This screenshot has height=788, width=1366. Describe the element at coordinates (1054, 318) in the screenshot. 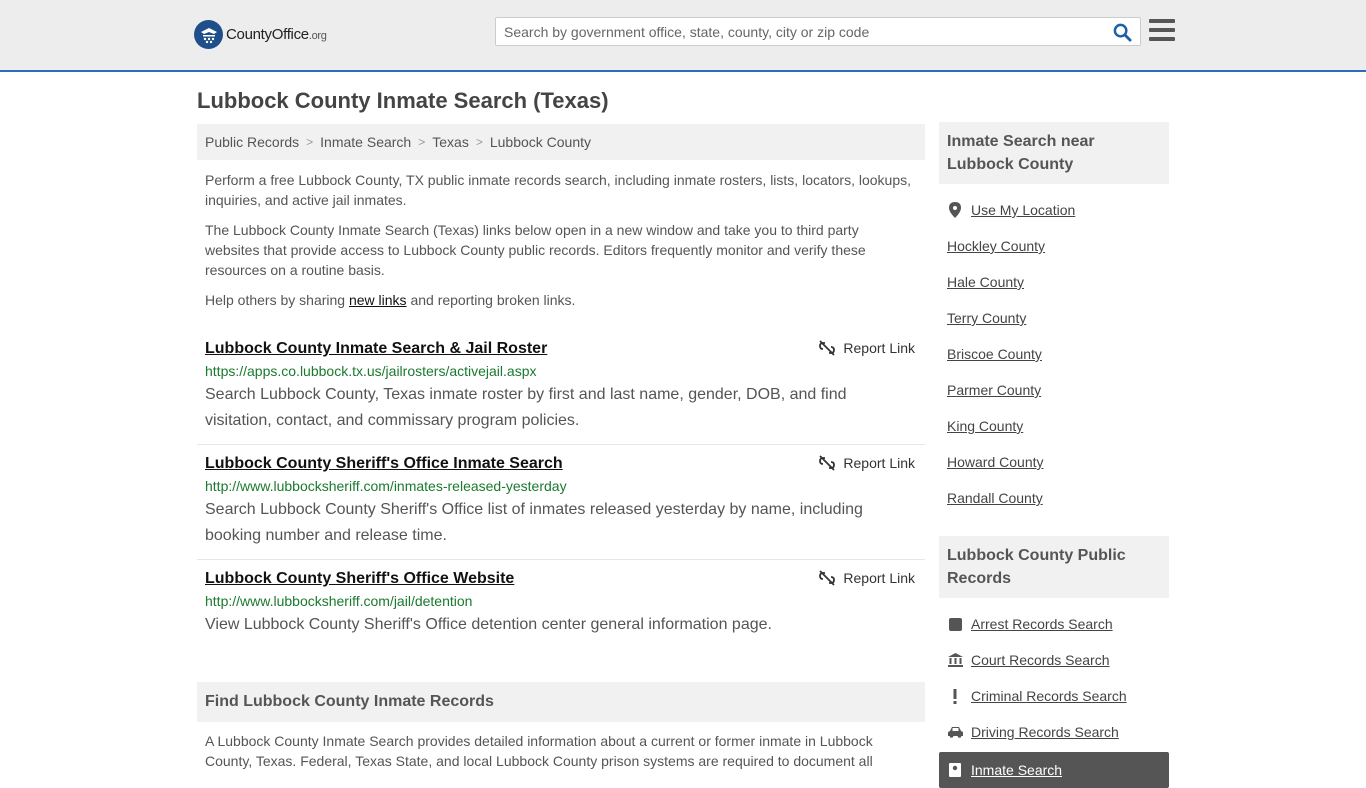

I see `sidebar-item-terry: Terry County` at that location.